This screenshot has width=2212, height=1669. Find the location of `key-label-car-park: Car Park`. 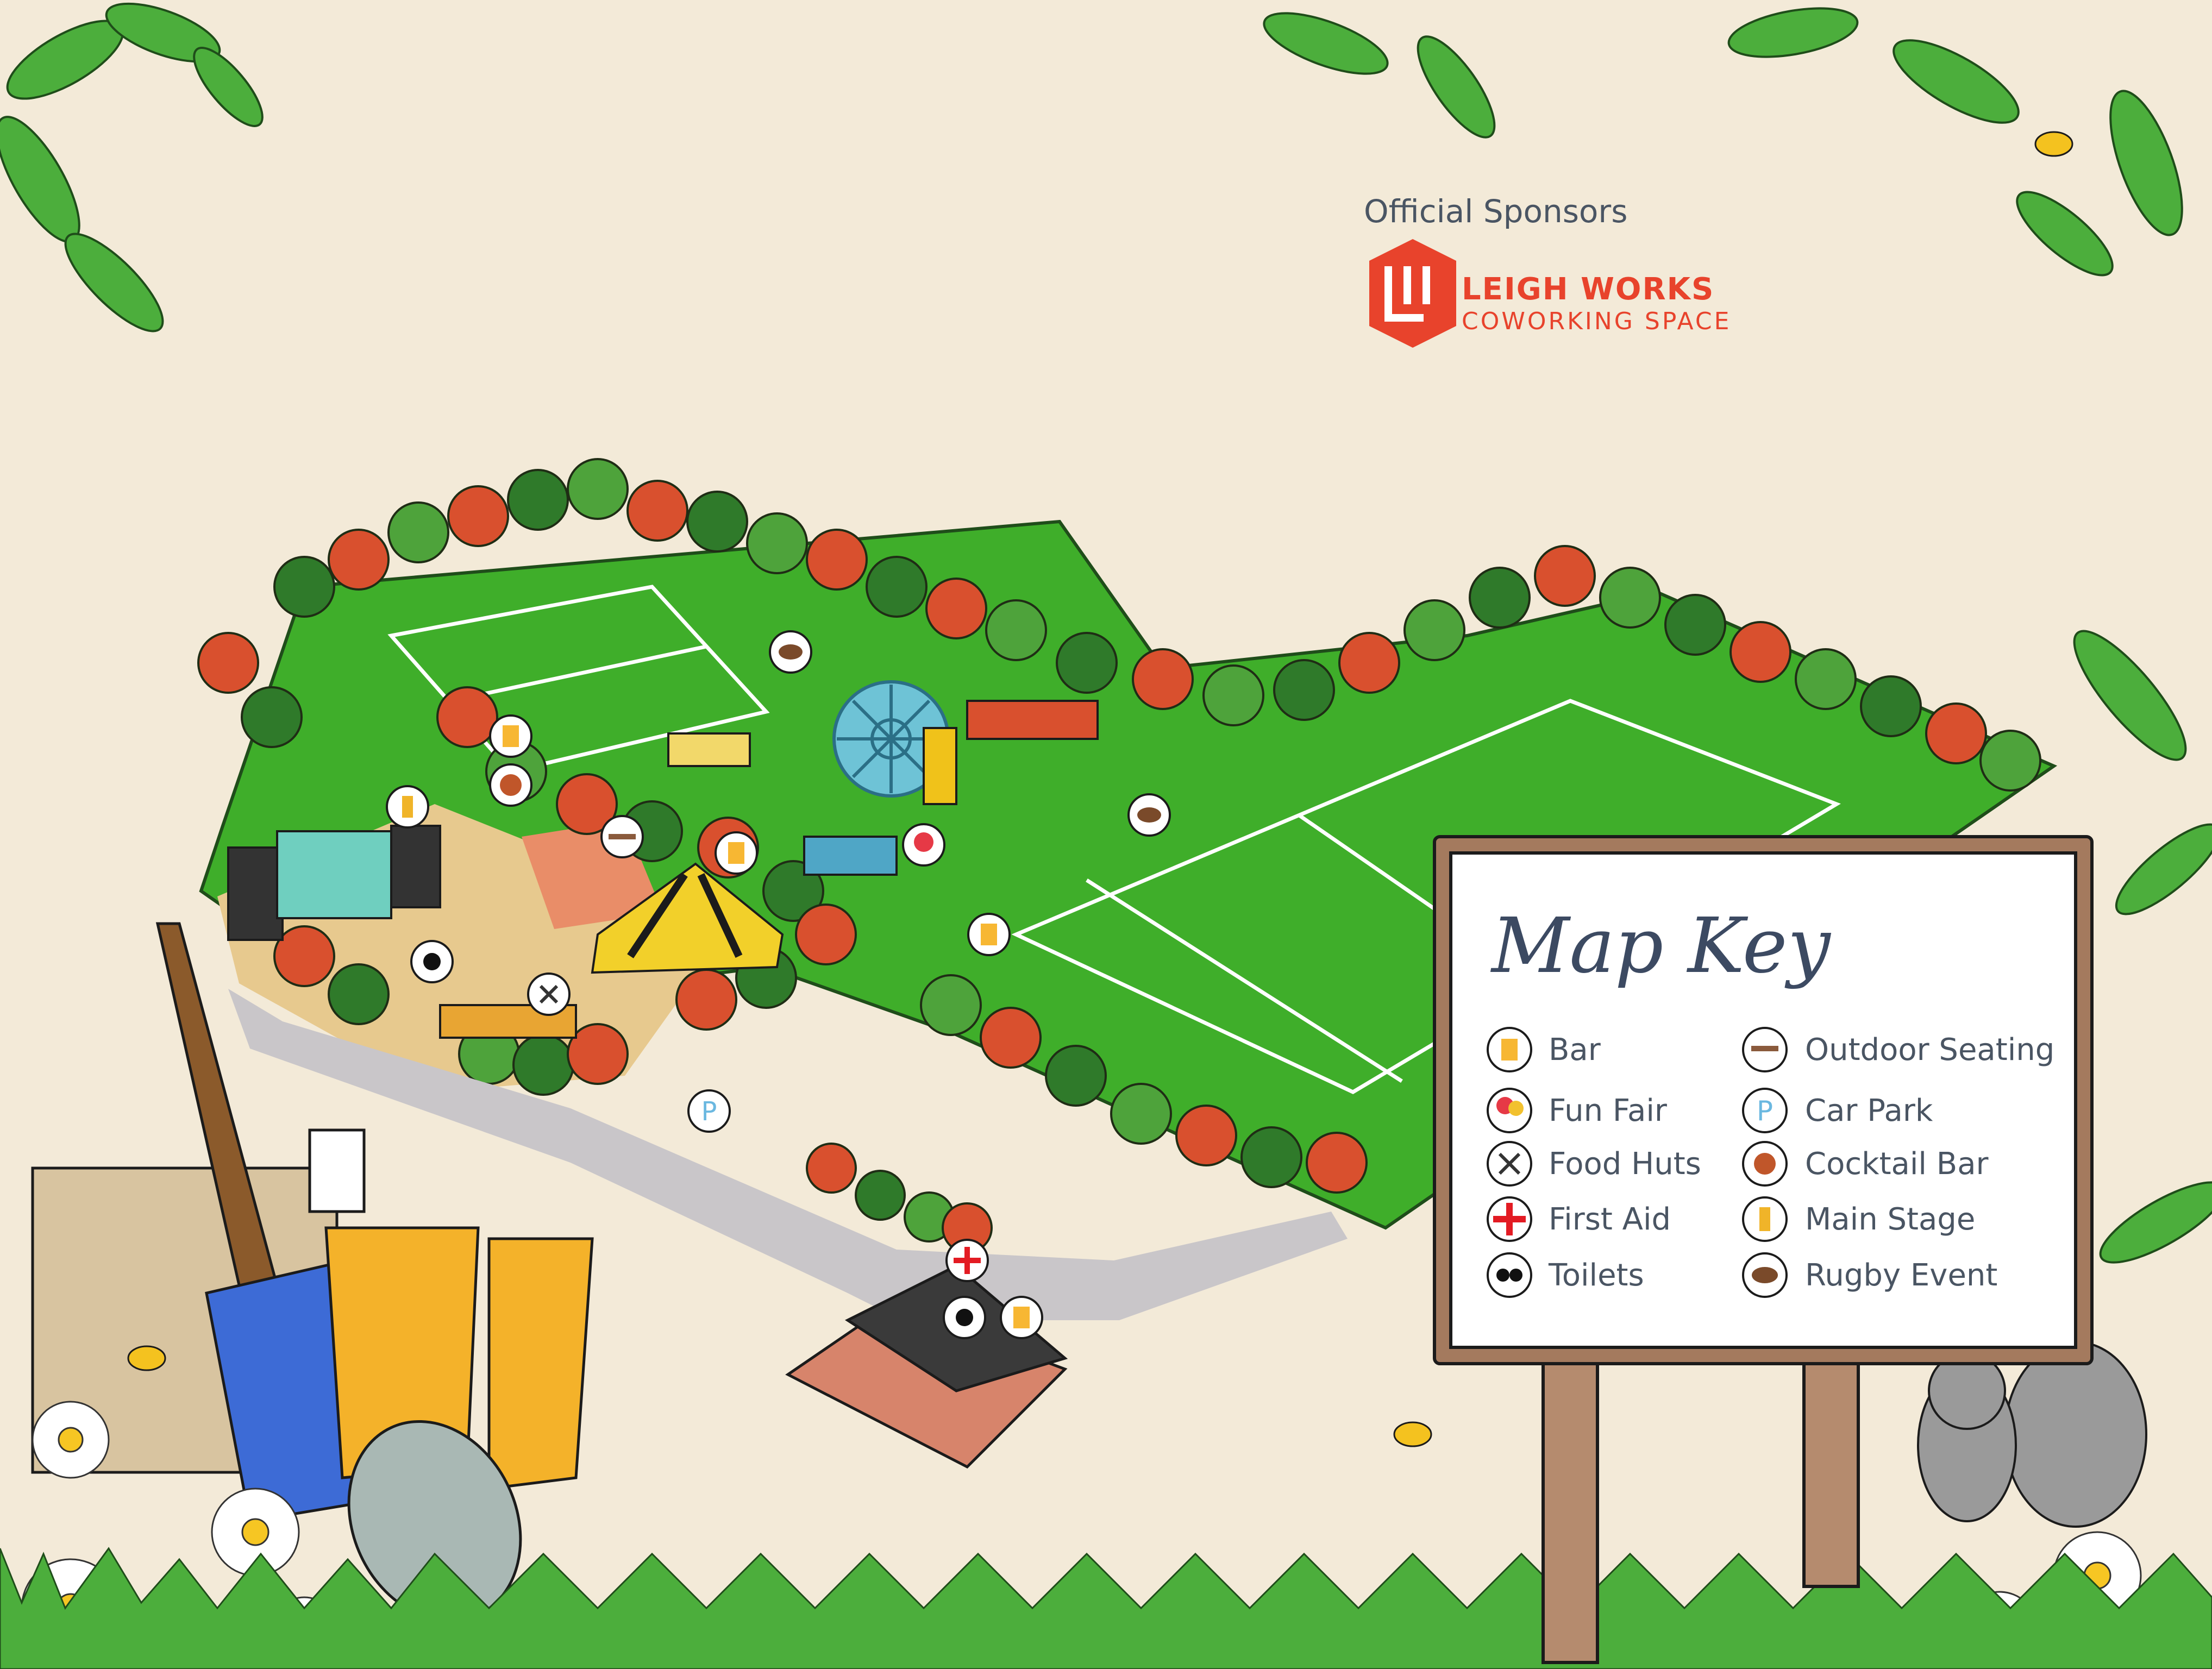

key-label-car-park: Car Park is located at coordinates (1869, 1110).